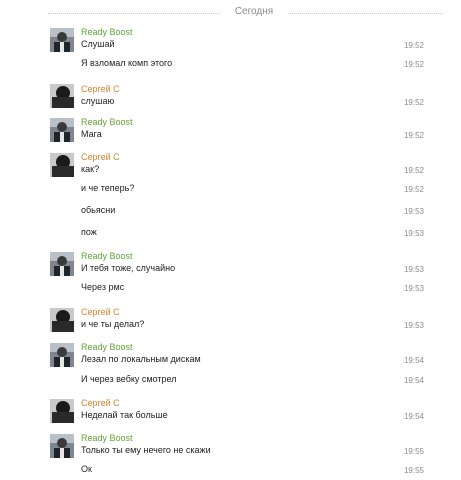 Image resolution: width=461 pixels, height=480 pixels. Describe the element at coordinates (128, 268) in the screenshot. I see `message-text: И тебя тоже, случайно` at that location.